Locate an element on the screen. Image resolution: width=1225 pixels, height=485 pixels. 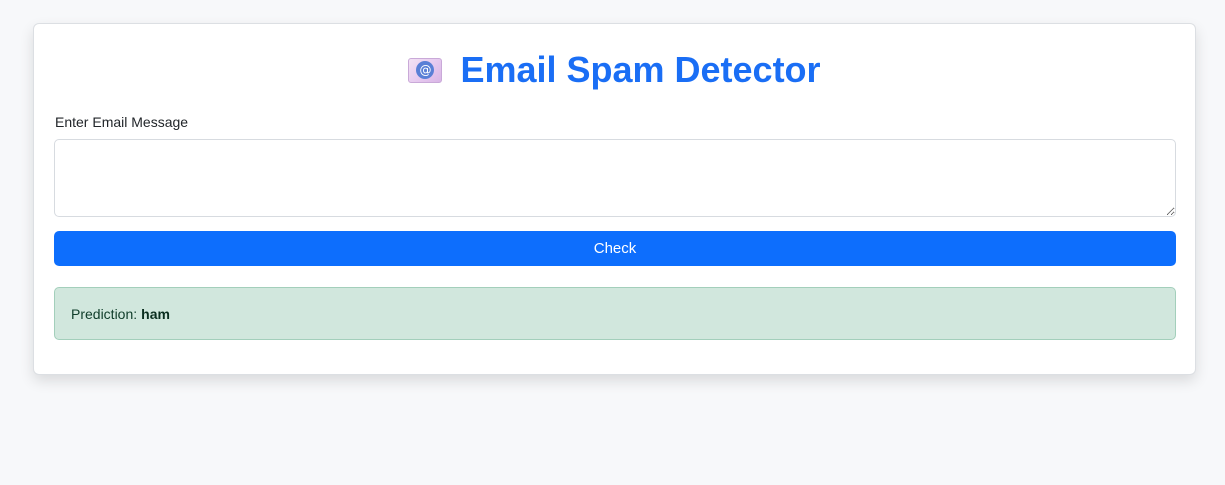
page-title: Email Spam Detector is located at coordinates (640, 69).